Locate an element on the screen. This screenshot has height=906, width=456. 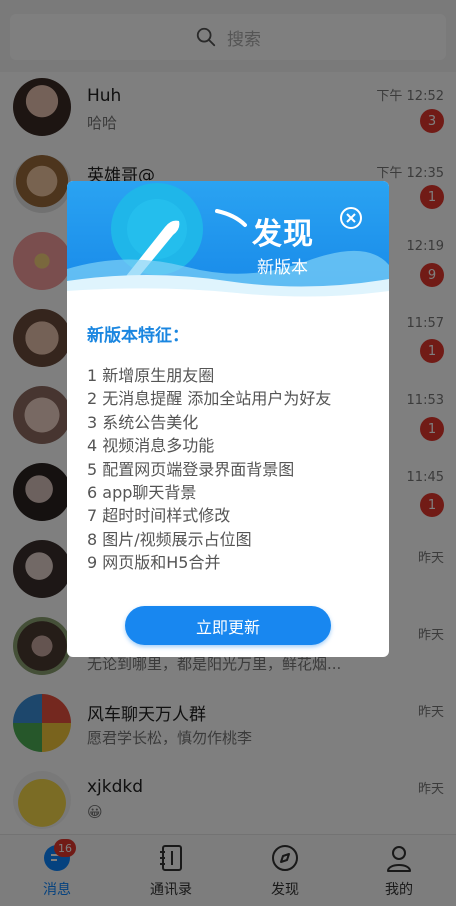
feature-item: 2 无消息提醒 添加全站用户为好友 is located at coordinates (209, 399).